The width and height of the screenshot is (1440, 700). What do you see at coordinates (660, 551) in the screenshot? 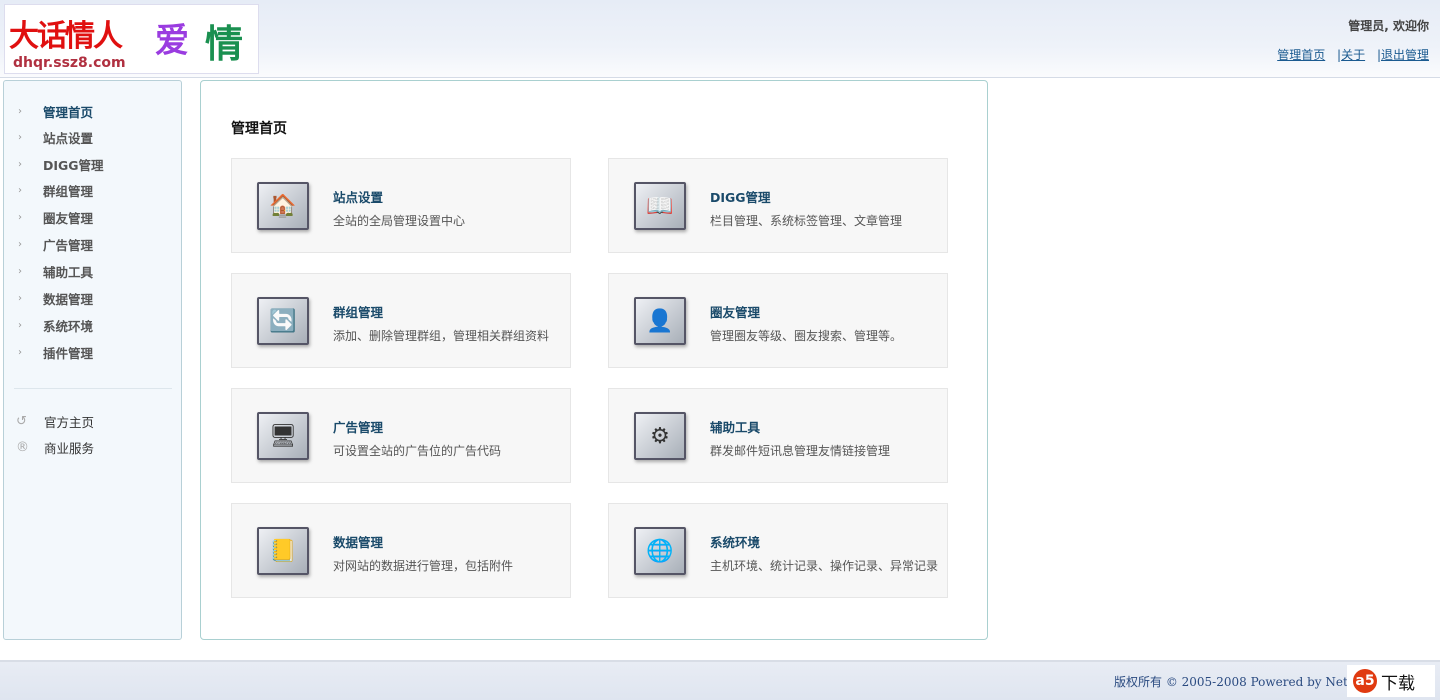
I see `module-icon: 🌐` at bounding box center [660, 551].